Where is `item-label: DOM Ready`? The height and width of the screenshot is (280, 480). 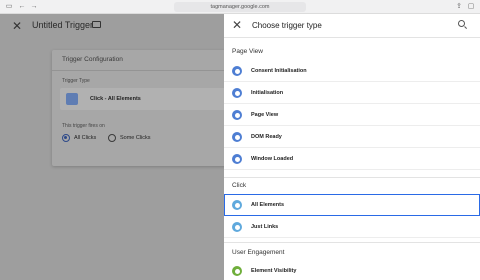
item-label: DOM Ready is located at coordinates (266, 137).